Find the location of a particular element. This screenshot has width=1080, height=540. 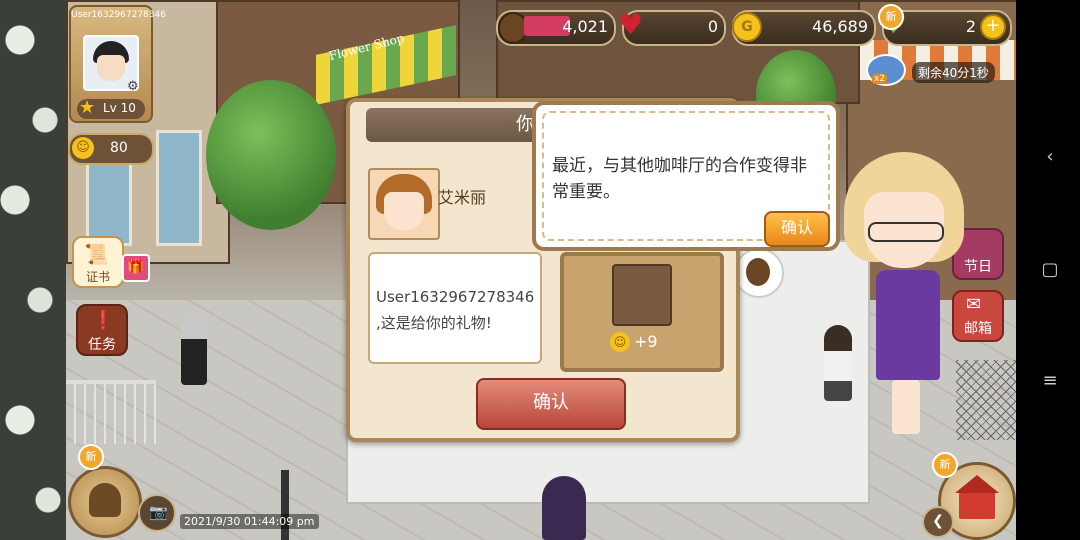

star-icon: ★ is located at coordinates (87, 107).